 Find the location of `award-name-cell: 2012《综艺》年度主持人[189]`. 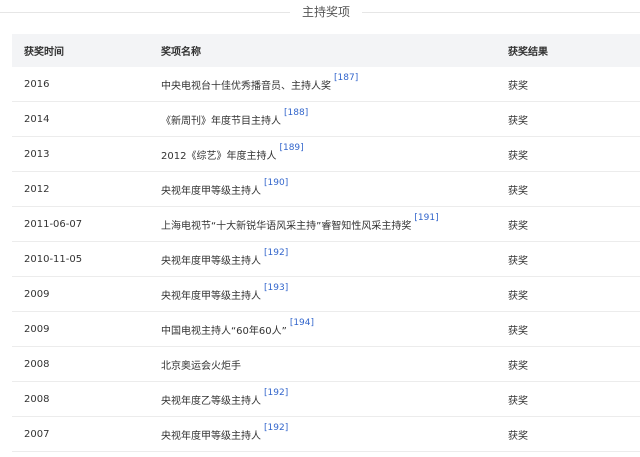

award-name-cell: 2012《综艺》年度主持人[189] is located at coordinates (322, 154).